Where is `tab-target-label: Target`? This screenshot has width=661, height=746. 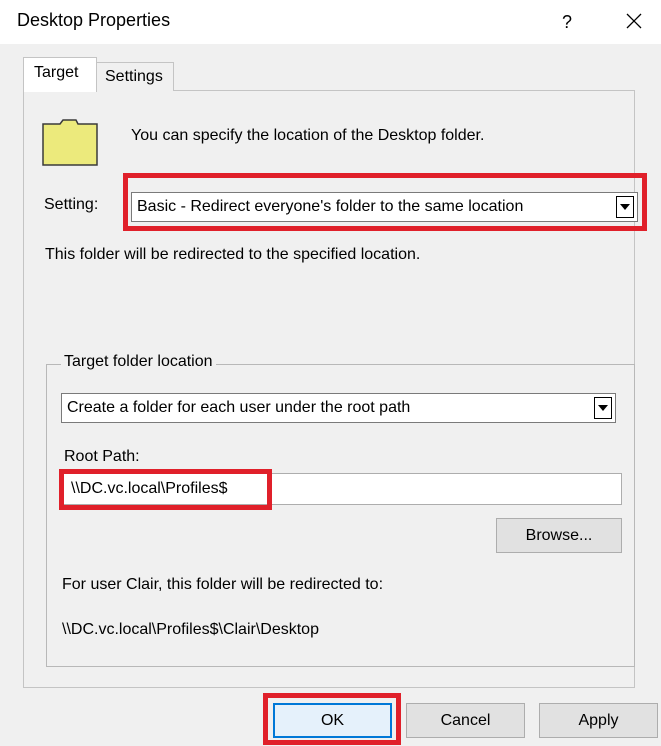
tab-target-label: Target is located at coordinates (56, 72).